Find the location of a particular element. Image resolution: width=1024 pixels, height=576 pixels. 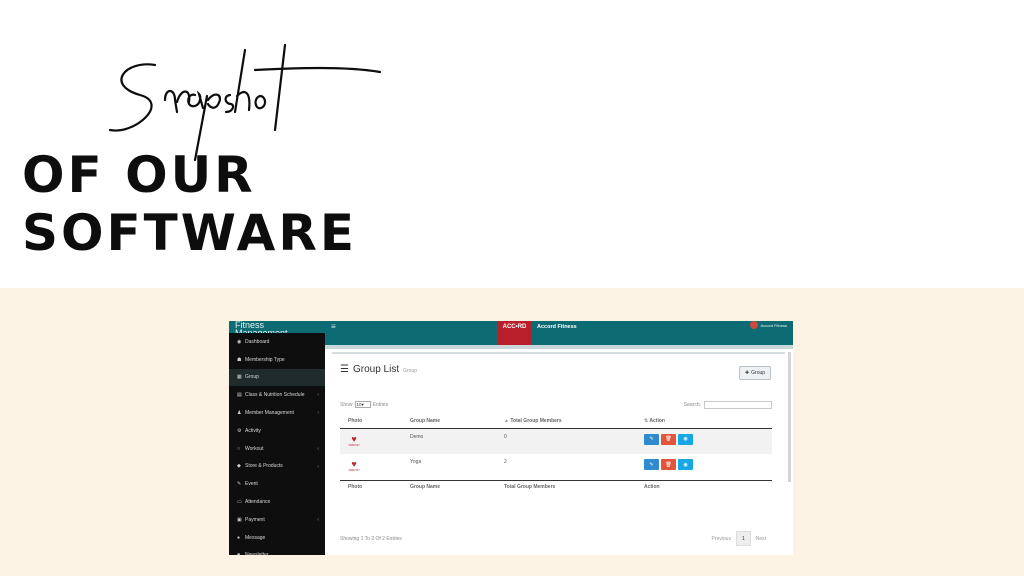

sidebar-item-membership-type: ☗ Membership Type is located at coordinates (277, 360).